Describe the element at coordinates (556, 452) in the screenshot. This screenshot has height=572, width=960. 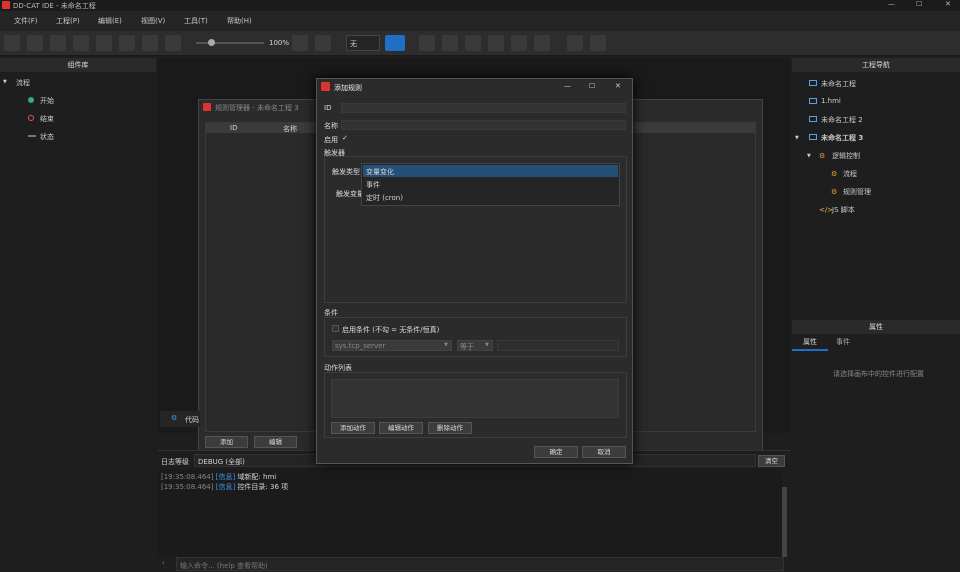
I see `ok-button: 确定` at that location.